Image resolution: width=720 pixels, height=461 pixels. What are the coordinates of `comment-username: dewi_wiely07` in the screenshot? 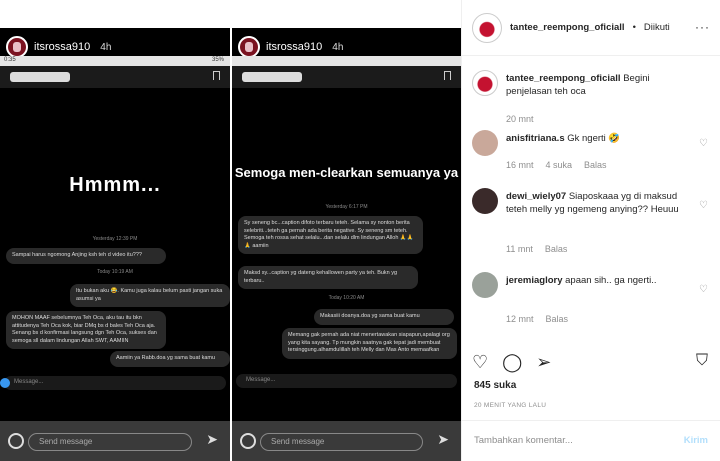 It's located at (536, 196).